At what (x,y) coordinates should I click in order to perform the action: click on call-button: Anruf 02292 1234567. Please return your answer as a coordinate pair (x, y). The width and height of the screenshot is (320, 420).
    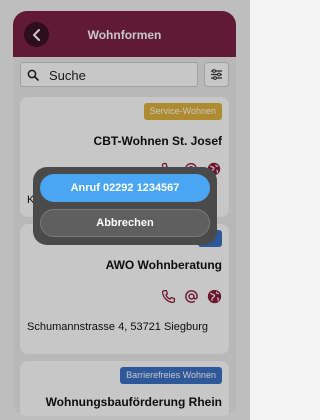
    Looking at the image, I should click on (125, 188).